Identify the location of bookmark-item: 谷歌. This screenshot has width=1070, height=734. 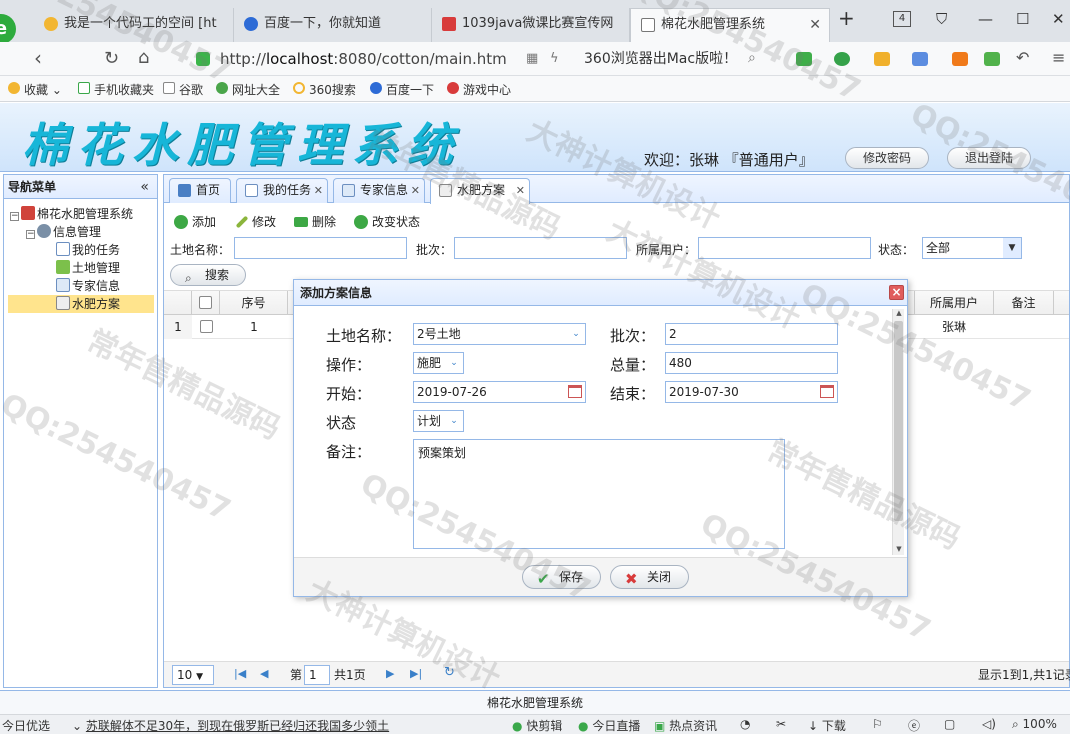
(183, 89).